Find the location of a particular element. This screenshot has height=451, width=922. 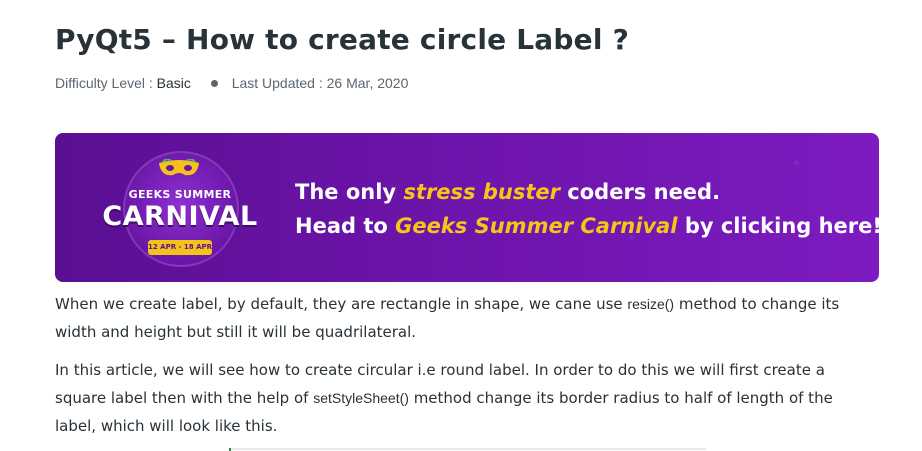

carnival-logo: GEEKS SUMMER CARNIVAL 12 APR - 18 APR is located at coordinates (180, 207).